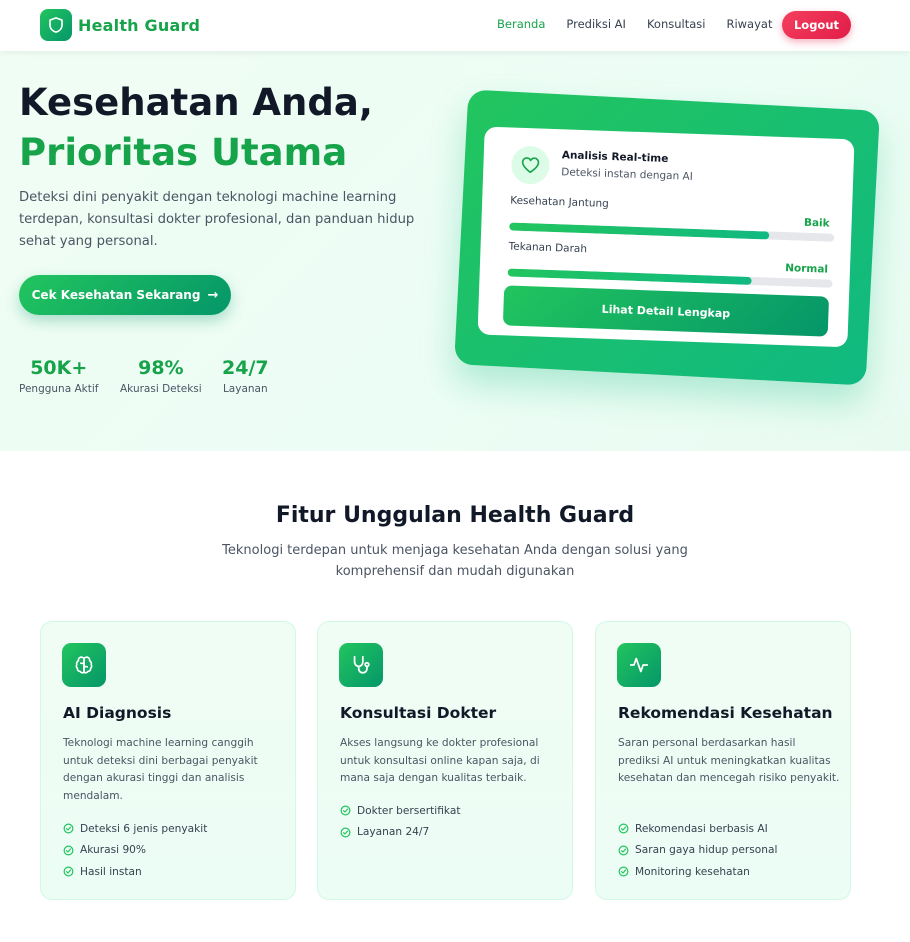 The height and width of the screenshot is (942, 910). I want to click on list-item: Dokter bersertifikat, so click(451, 811).